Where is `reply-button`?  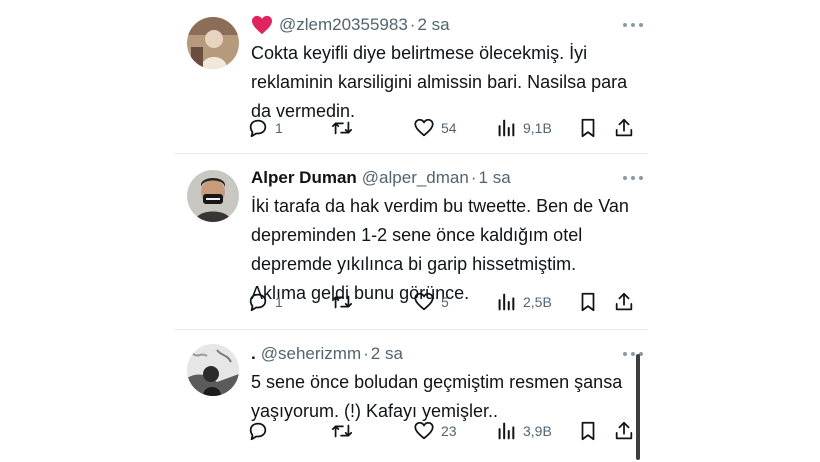
reply-button is located at coordinates (258, 431).